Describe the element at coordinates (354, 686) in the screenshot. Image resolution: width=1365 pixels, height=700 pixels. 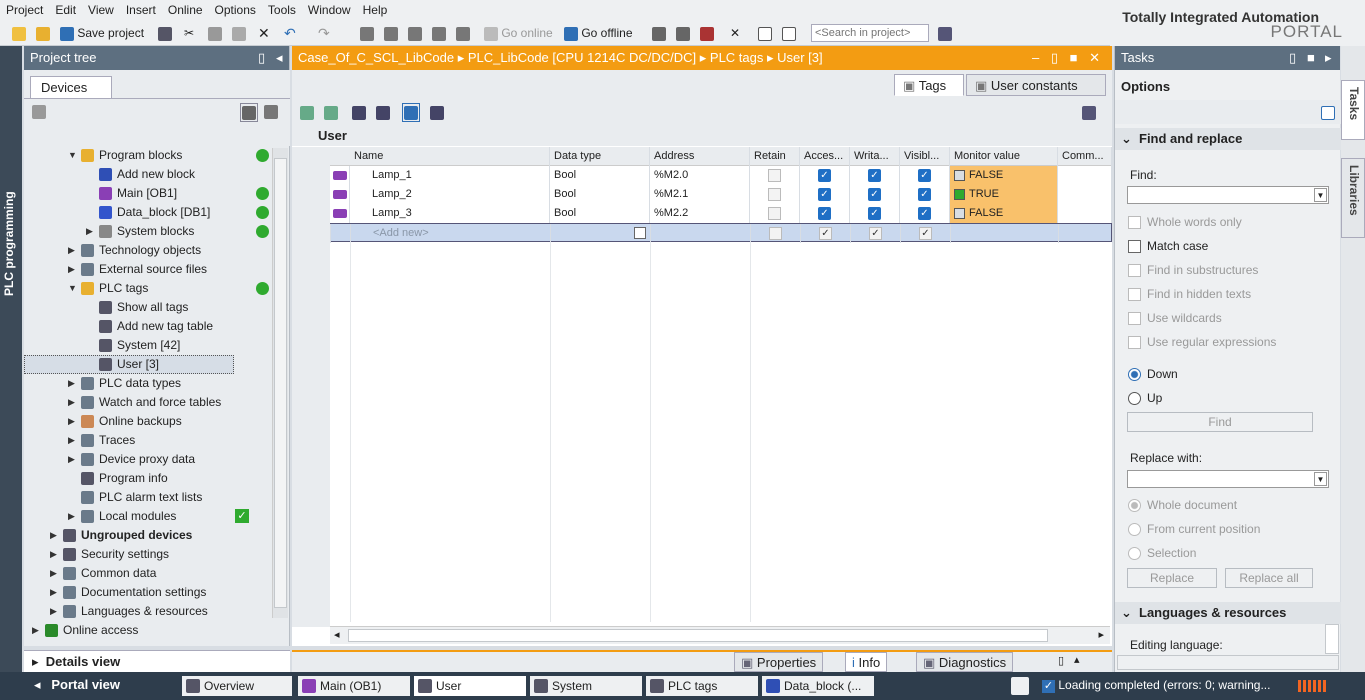
I see `status-item-main: Main (OB1)` at that location.